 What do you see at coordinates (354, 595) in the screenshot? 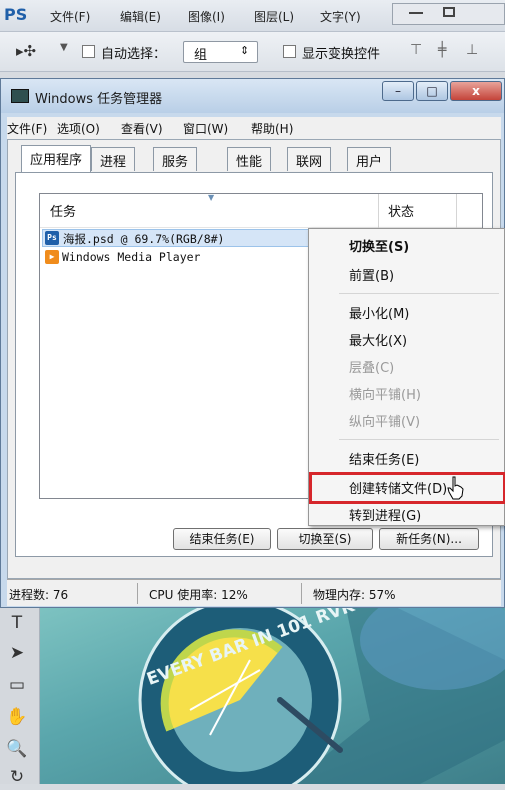
I see `memory-usage: 物理内存: 57%` at bounding box center [354, 595].